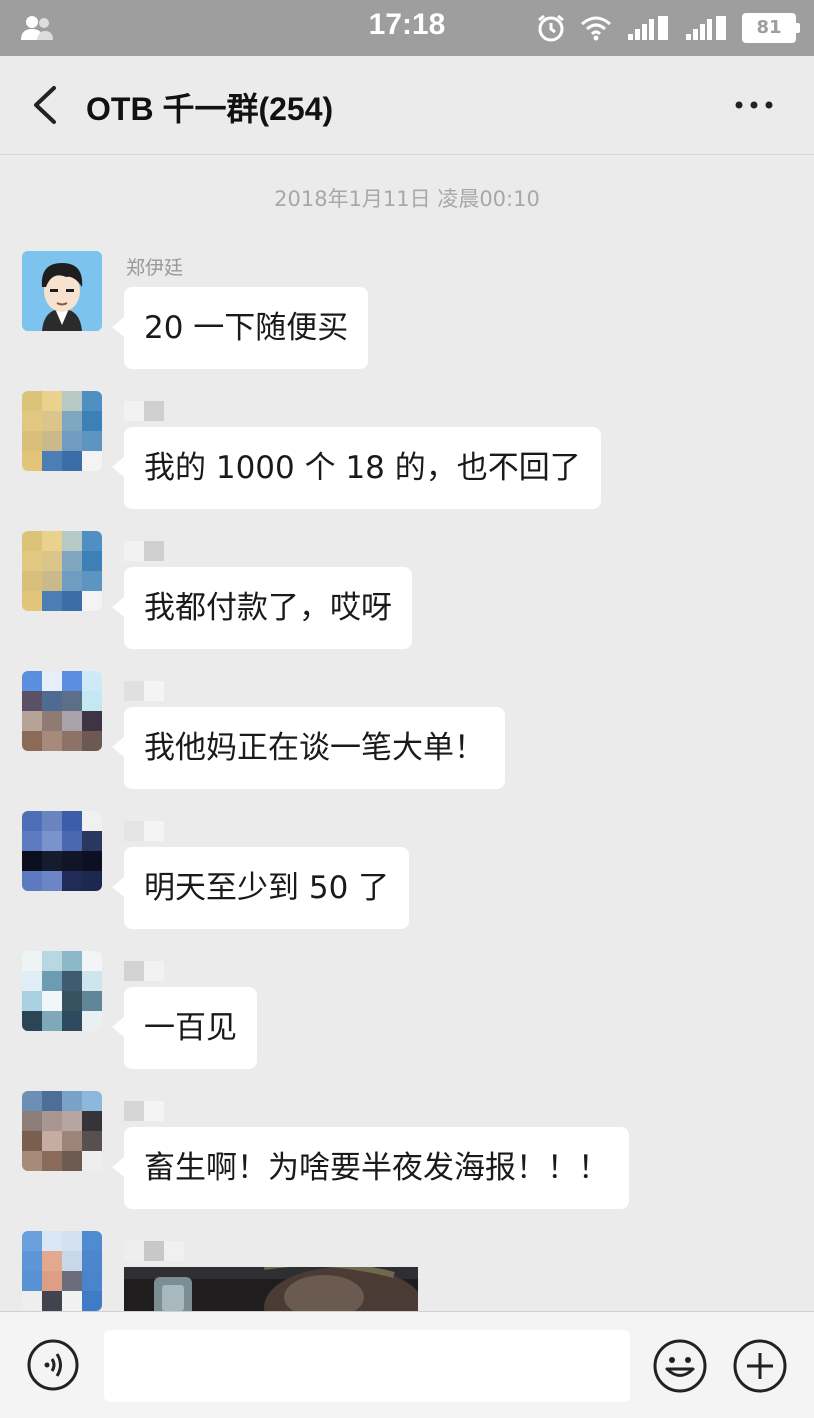 This screenshot has height=1418, width=814. I want to click on input-bar, so click(407, 1364).